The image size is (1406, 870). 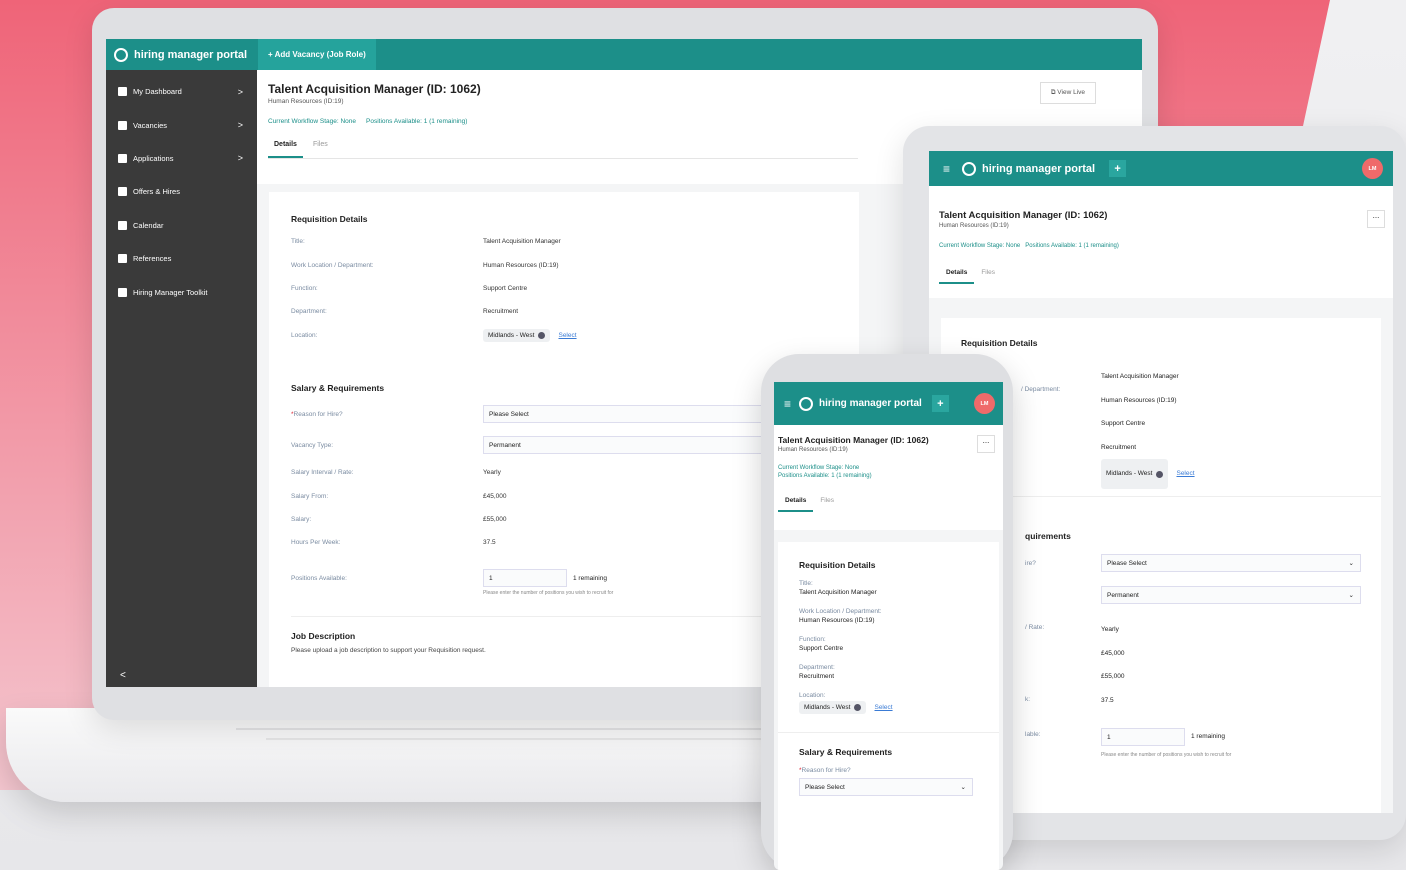 What do you see at coordinates (181, 225) in the screenshot?
I see `sidebar-item-calendar: Calendar` at bounding box center [181, 225].